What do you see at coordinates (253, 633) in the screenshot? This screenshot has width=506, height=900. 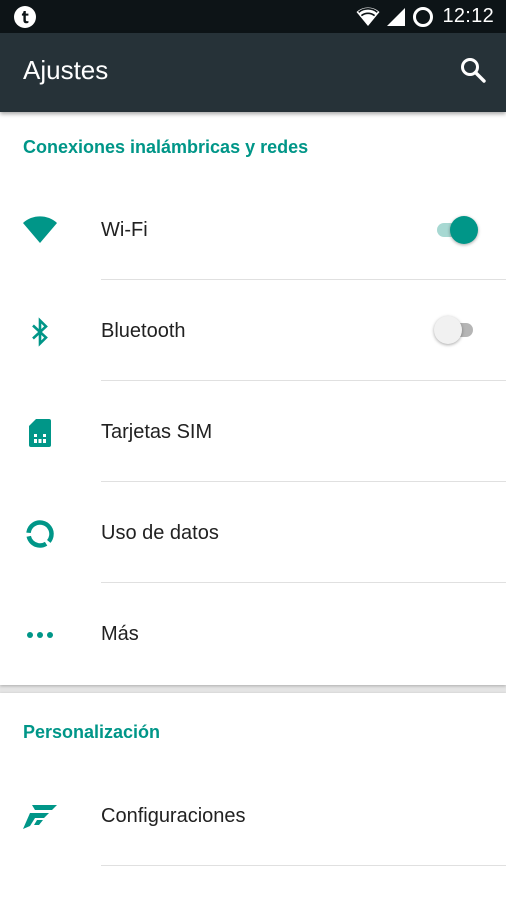 I see `settings-item-more: Más` at bounding box center [253, 633].